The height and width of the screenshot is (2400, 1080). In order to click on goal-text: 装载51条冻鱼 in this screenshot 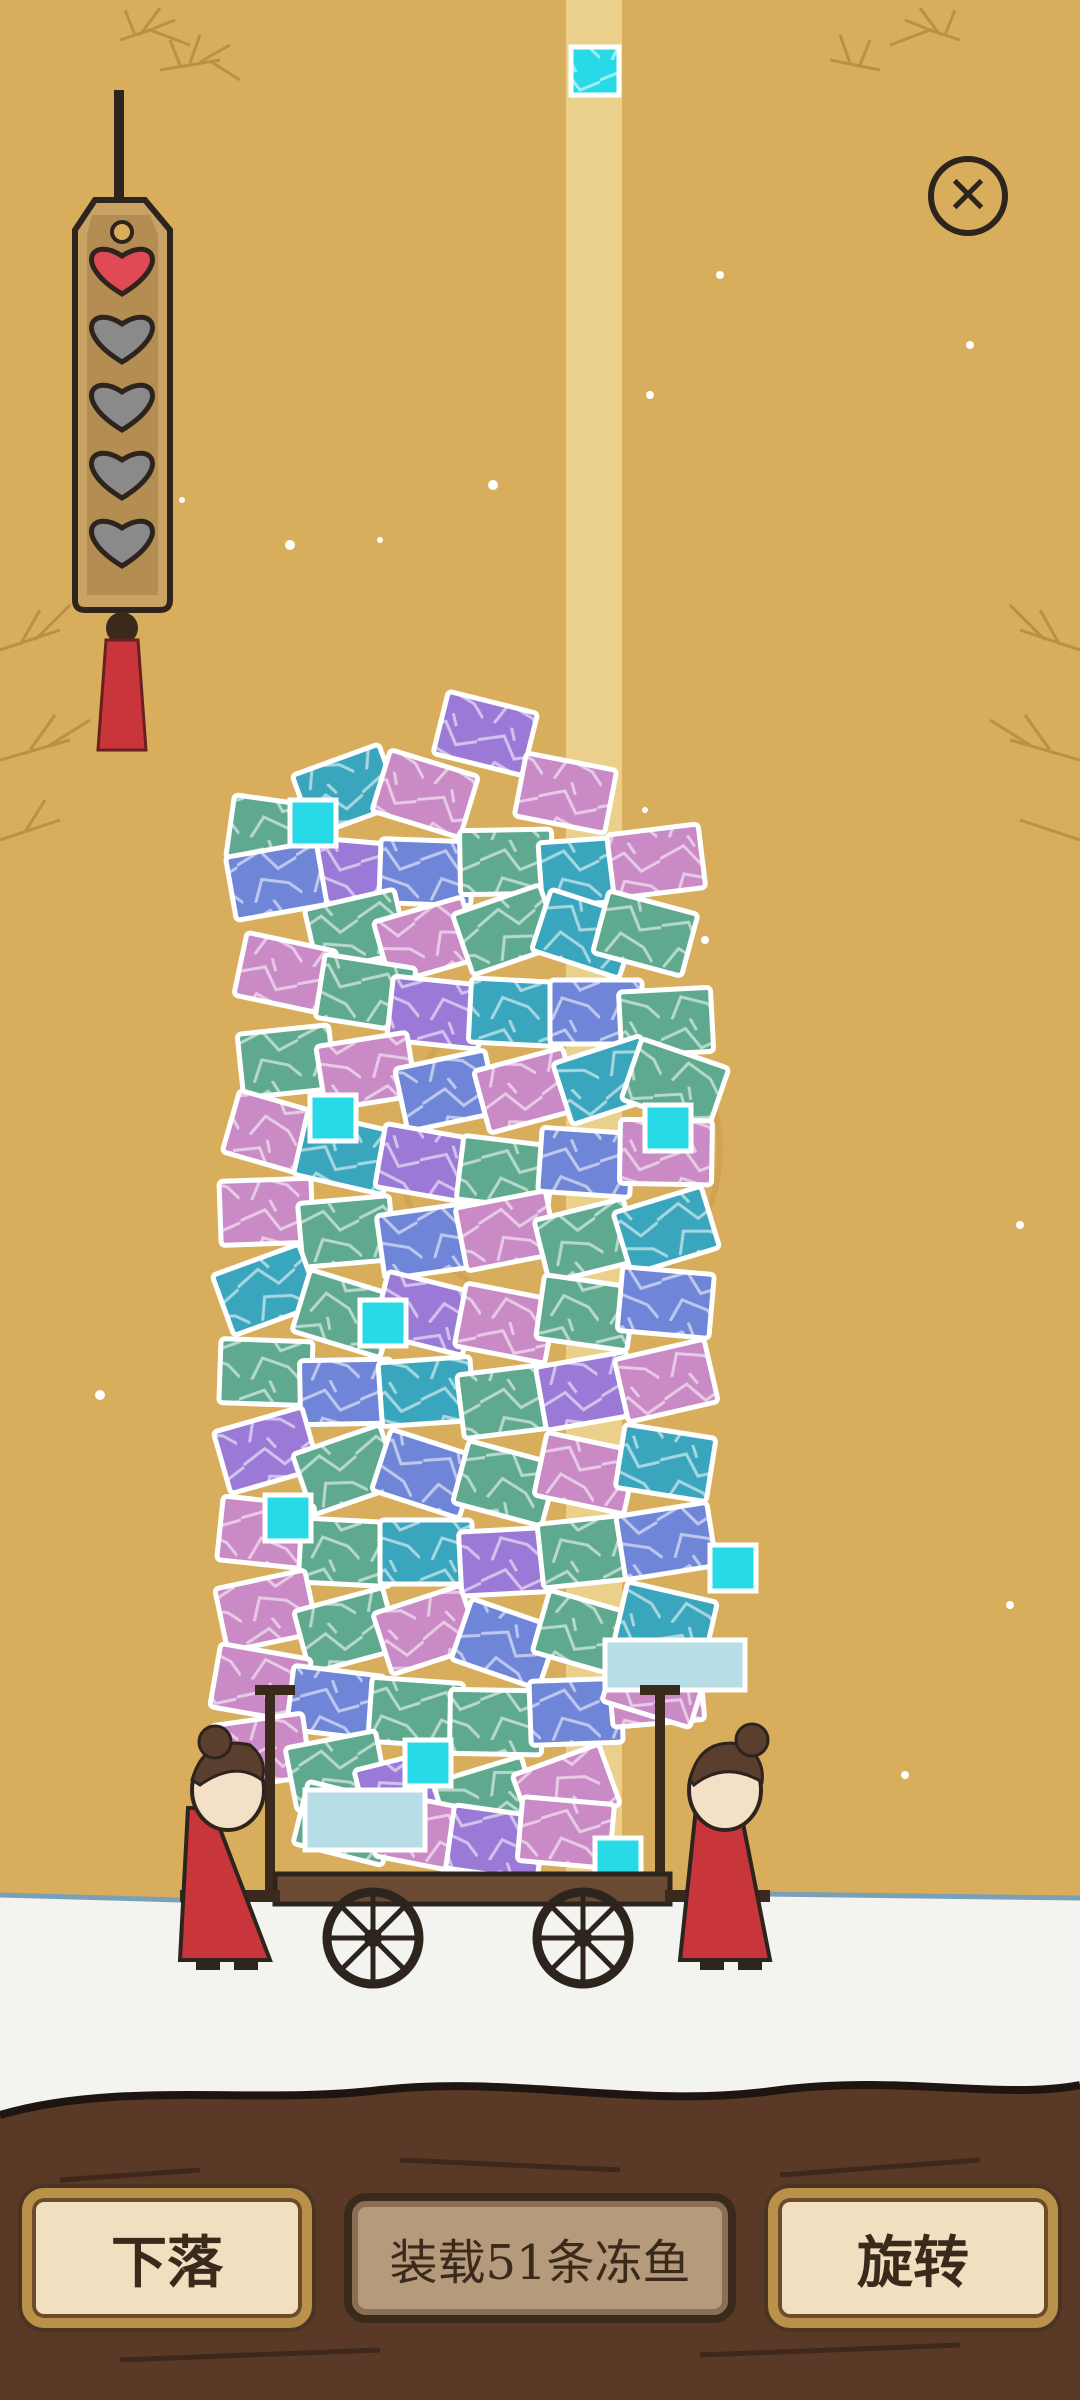, I will do `click(540, 2263)`.